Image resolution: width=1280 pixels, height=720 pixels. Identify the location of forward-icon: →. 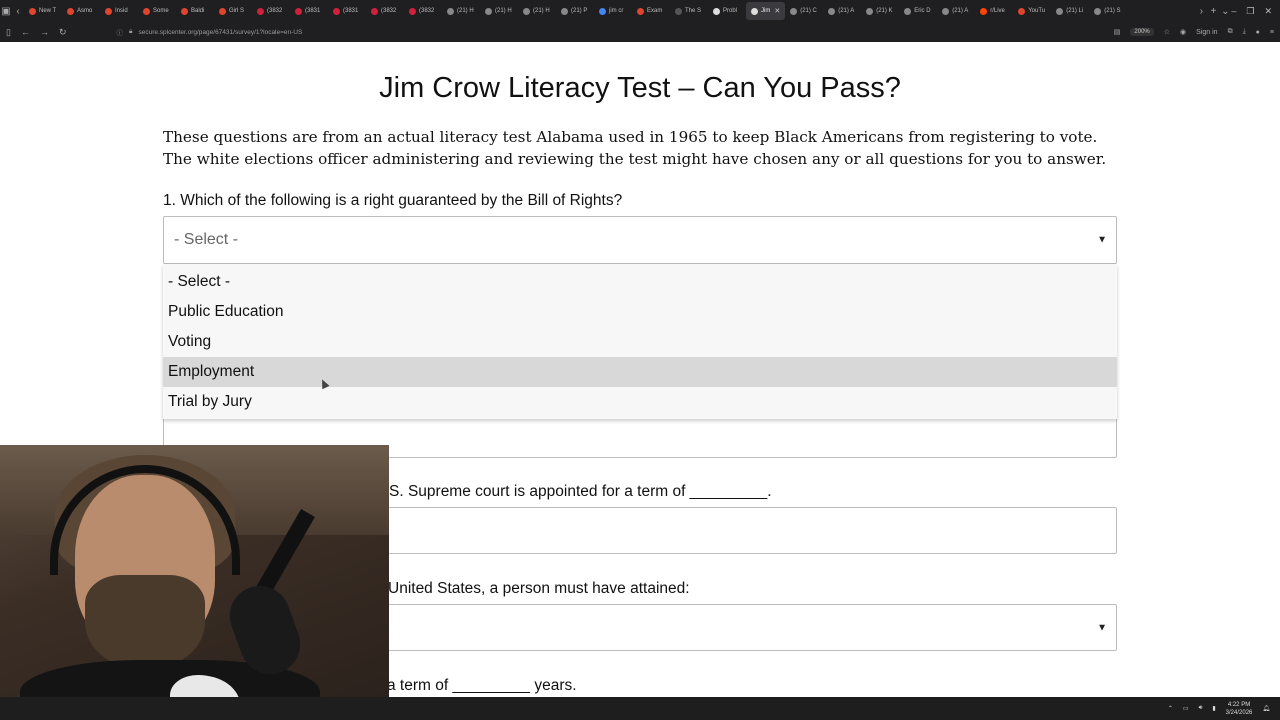
(44, 32).